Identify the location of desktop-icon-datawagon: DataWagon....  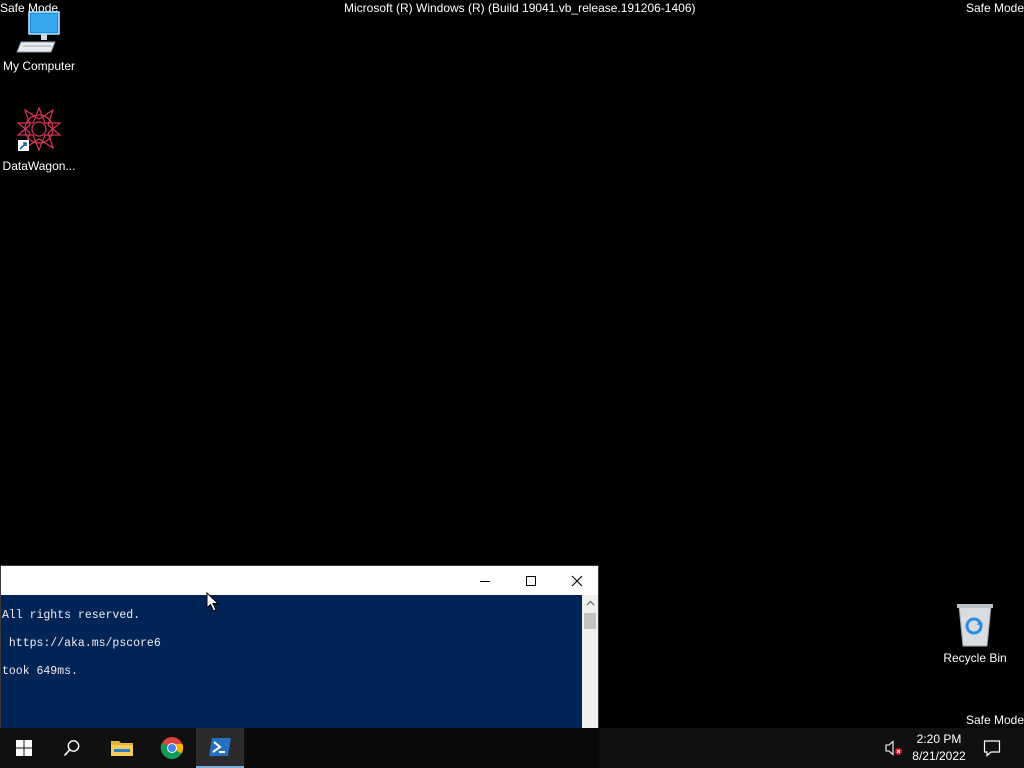
(39, 139).